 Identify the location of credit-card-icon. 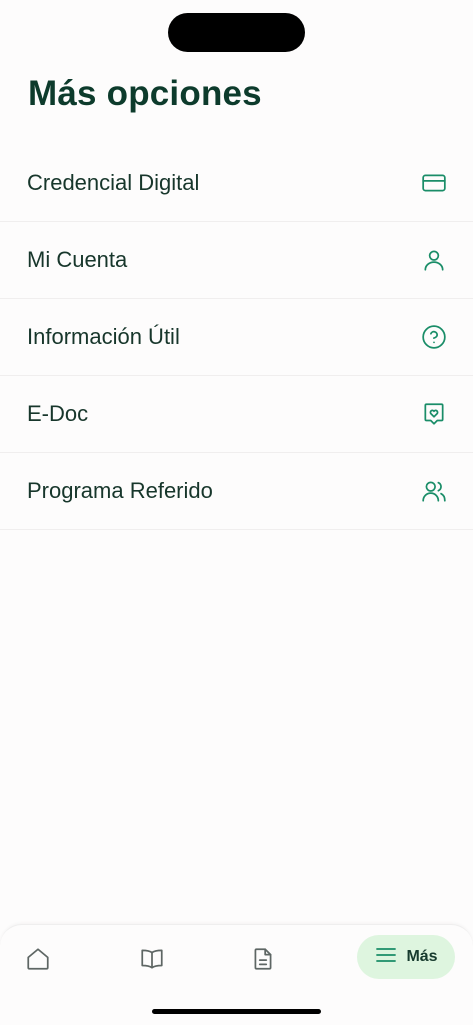
(434, 183).